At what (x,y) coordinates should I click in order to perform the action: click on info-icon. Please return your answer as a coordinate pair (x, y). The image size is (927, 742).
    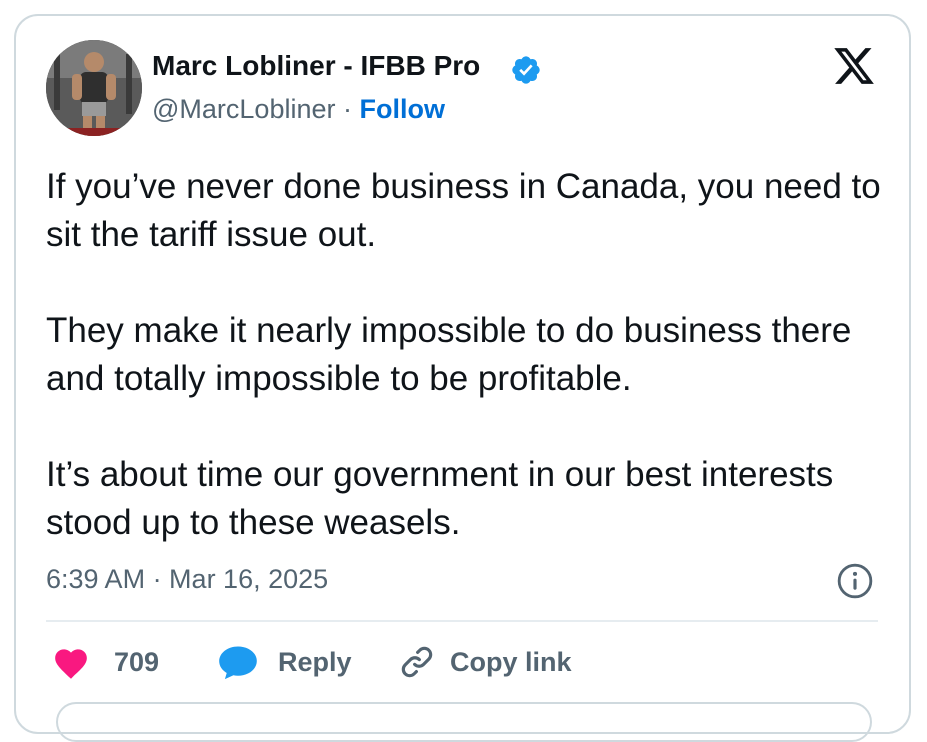
    Looking at the image, I should click on (855, 581).